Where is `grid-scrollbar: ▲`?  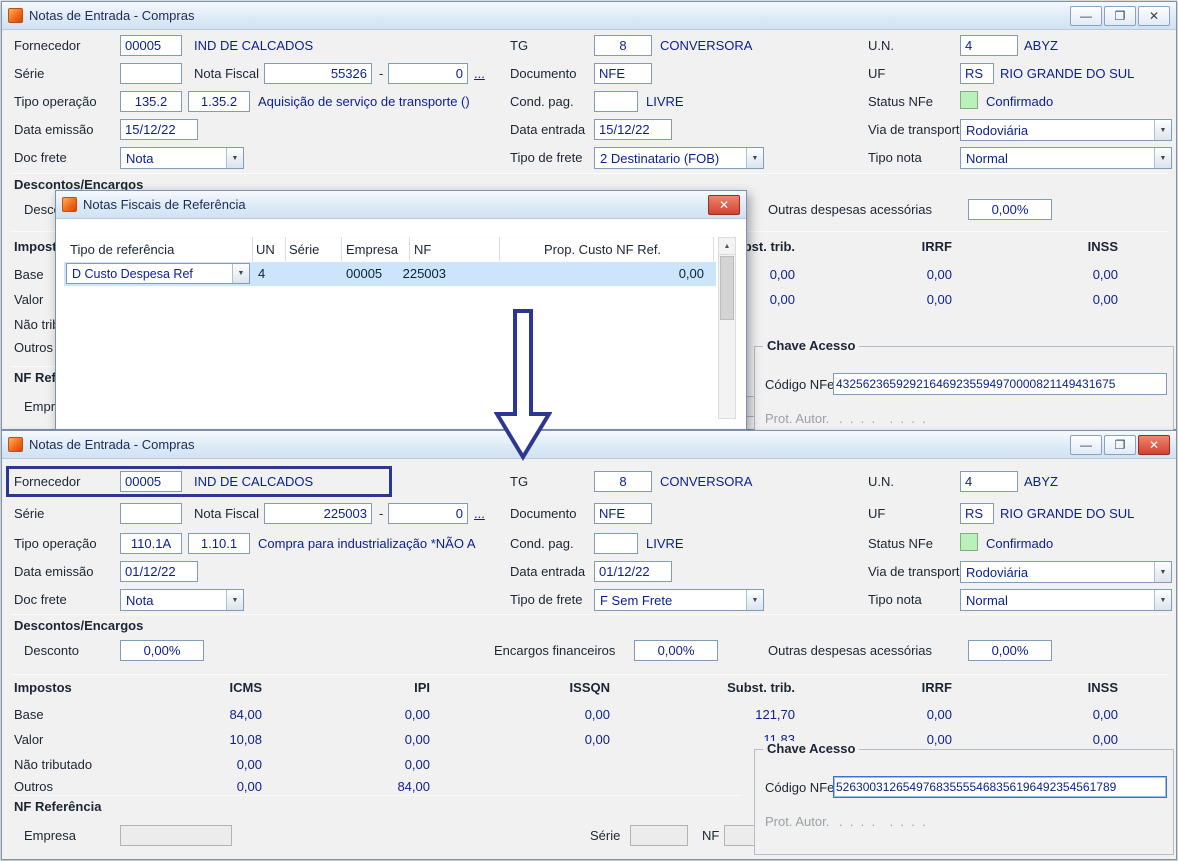 grid-scrollbar: ▲ is located at coordinates (727, 328).